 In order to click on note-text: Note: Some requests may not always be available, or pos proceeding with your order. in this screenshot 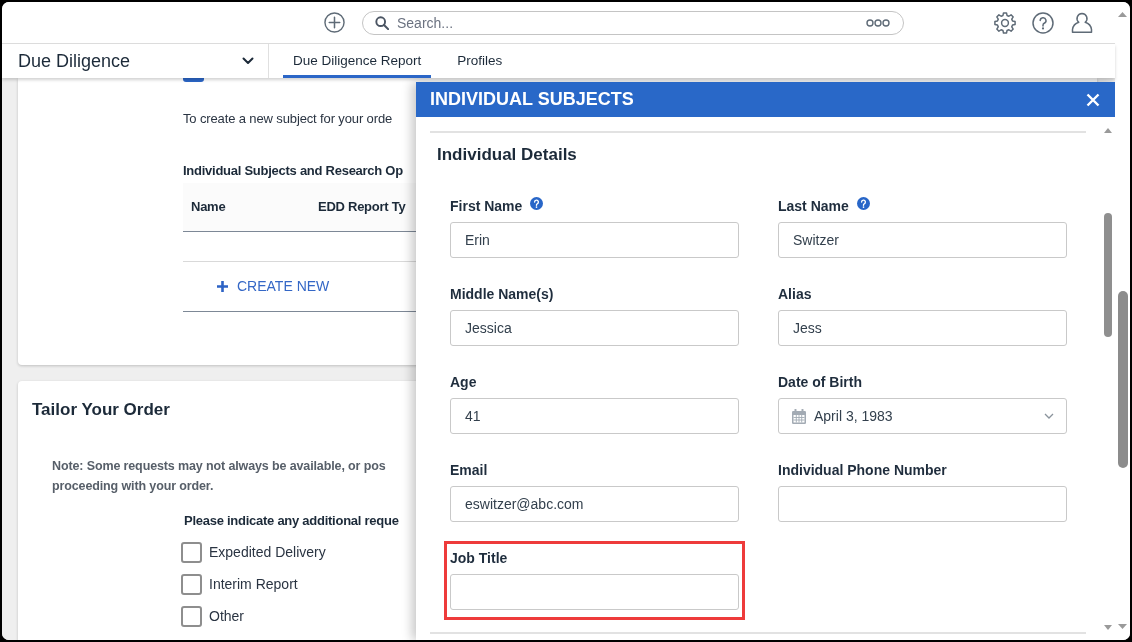, I will do `click(219, 476)`.